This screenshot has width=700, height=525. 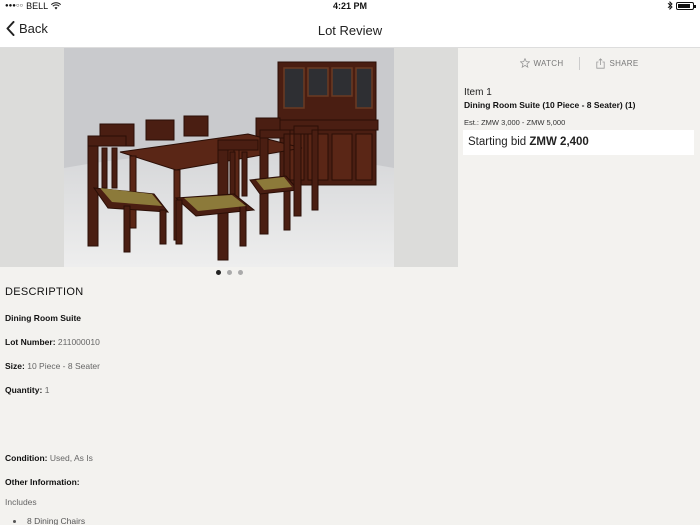 I want to click on description-name-text: Dining Room Suite, so click(x=43, y=318).